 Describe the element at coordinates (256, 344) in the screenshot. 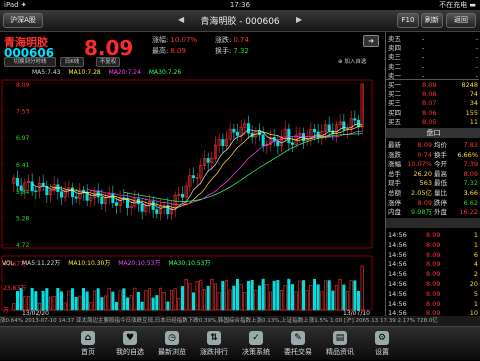

I see `nav-item: ✓ 决策系统` at that location.